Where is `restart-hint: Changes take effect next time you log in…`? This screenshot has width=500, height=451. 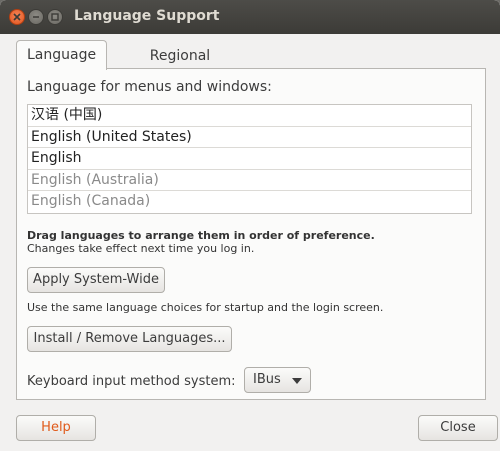 restart-hint: Changes take effect next time you log in… is located at coordinates (141, 248).